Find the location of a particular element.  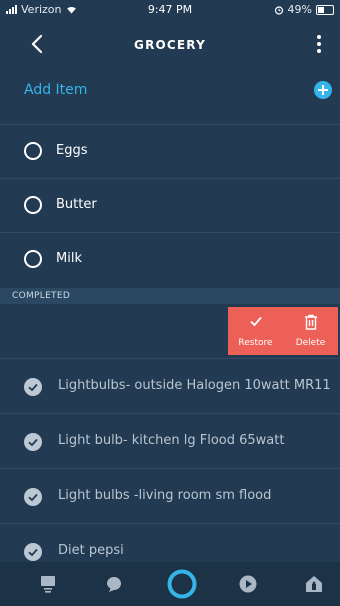

add-item-label: Add Item is located at coordinates (55, 90).